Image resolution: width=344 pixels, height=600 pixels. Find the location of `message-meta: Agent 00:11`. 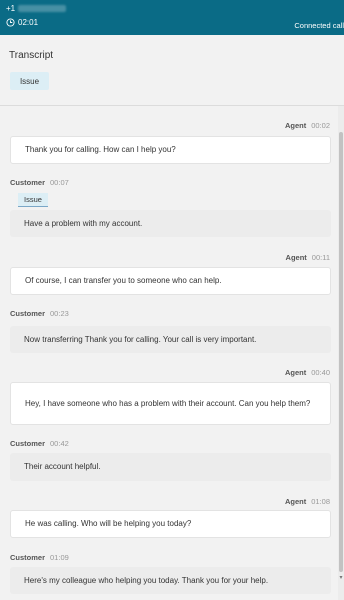

message-meta: Agent 00:11 is located at coordinates (308, 257).